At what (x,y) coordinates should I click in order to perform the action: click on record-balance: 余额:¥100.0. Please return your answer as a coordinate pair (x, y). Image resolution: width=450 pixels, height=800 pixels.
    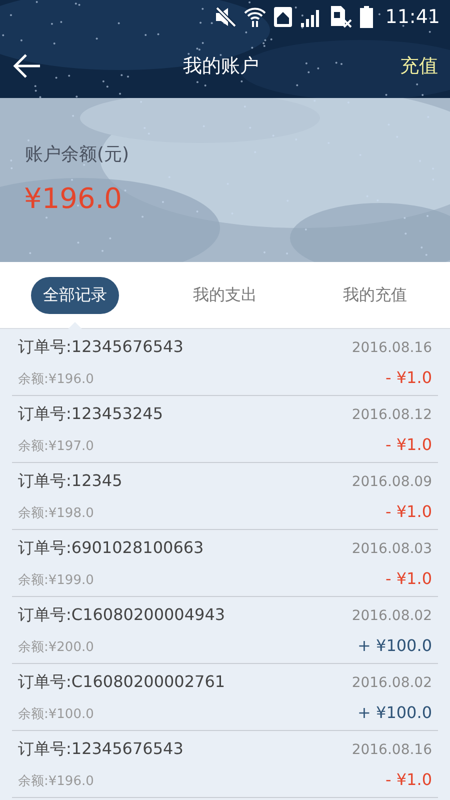
    Looking at the image, I should click on (56, 714).